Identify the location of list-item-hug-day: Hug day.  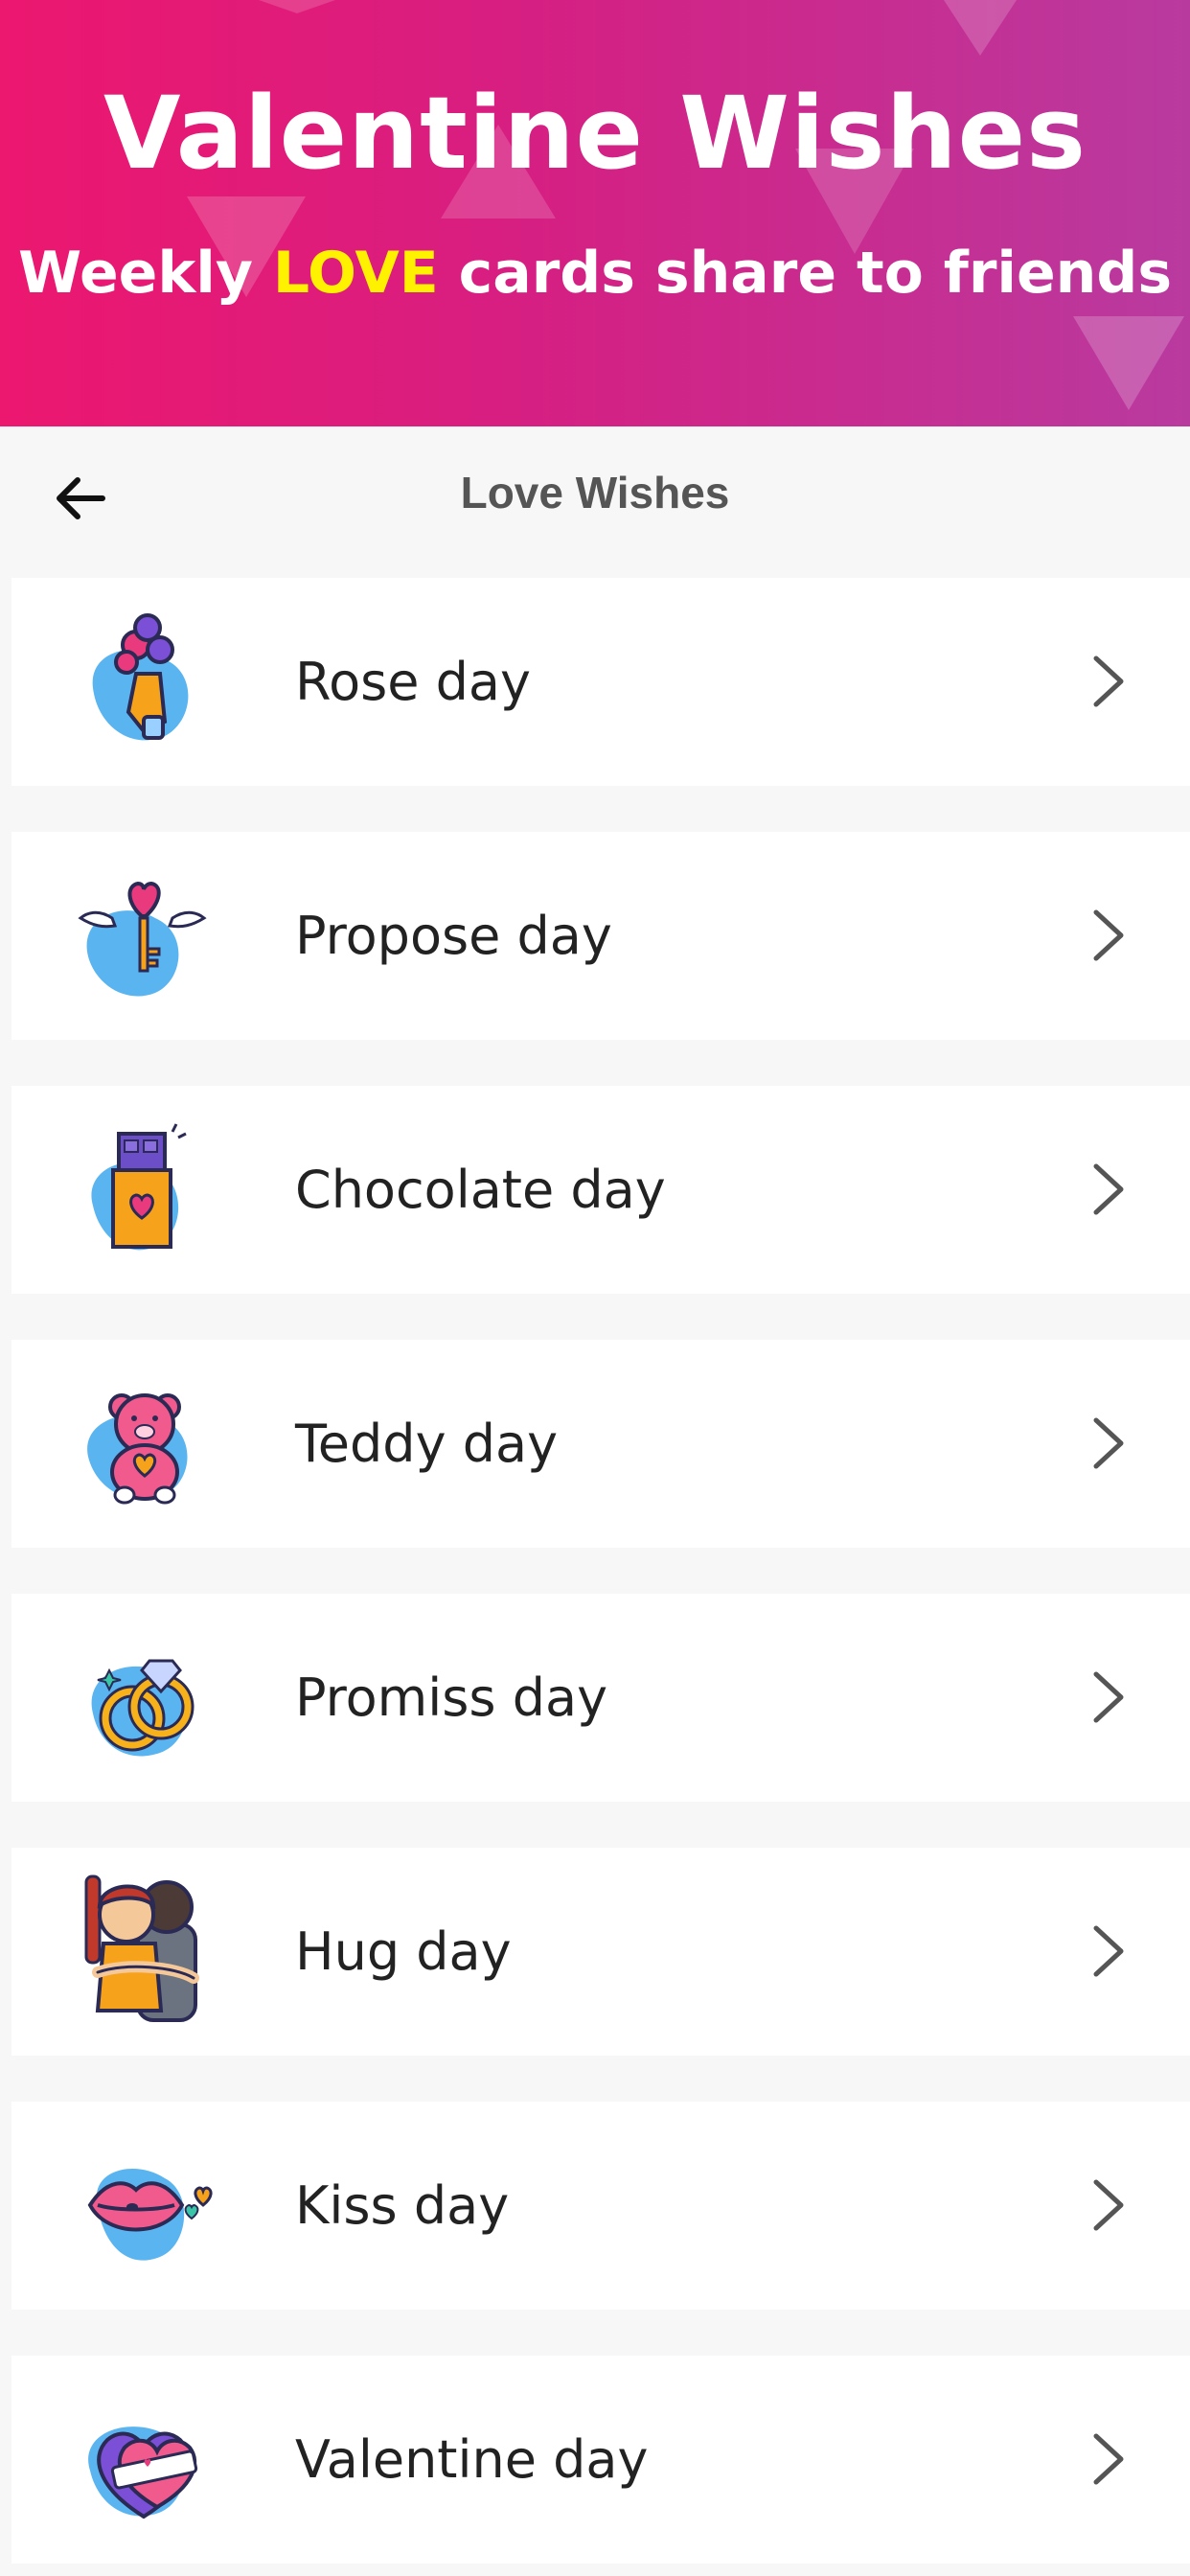
(601, 1952).